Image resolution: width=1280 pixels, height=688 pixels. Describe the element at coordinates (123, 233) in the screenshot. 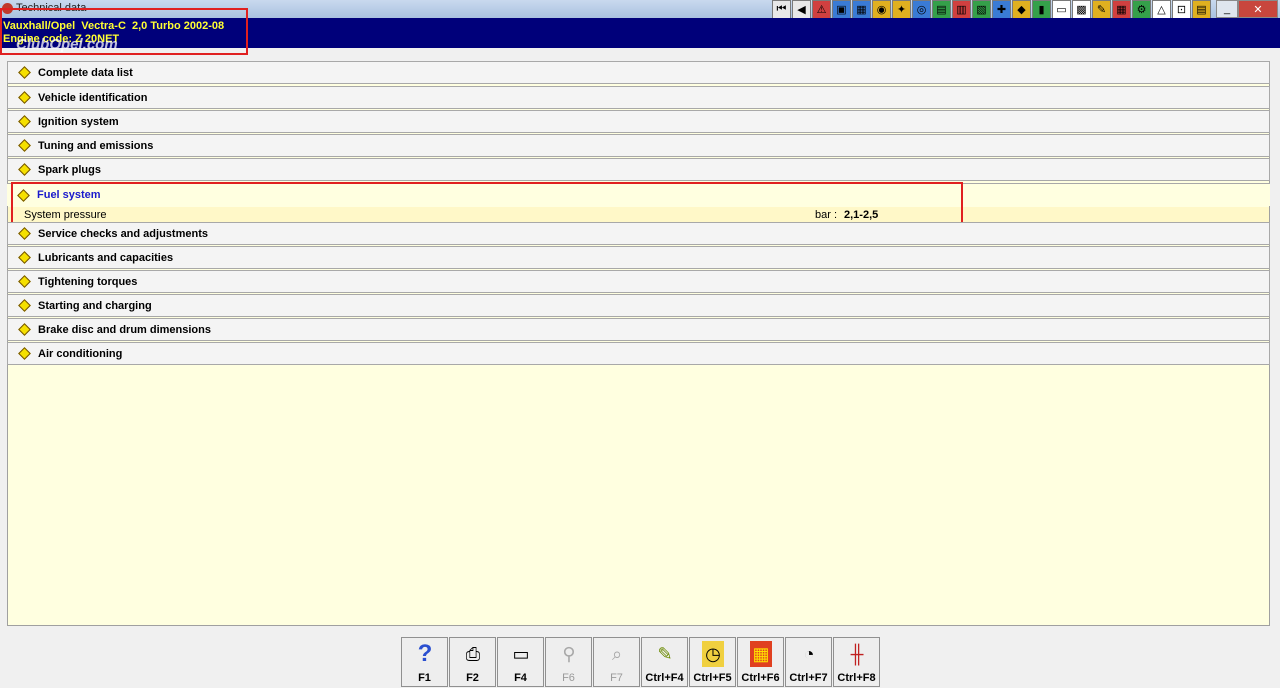

I see `section-label: Service checks and adjustments` at that location.